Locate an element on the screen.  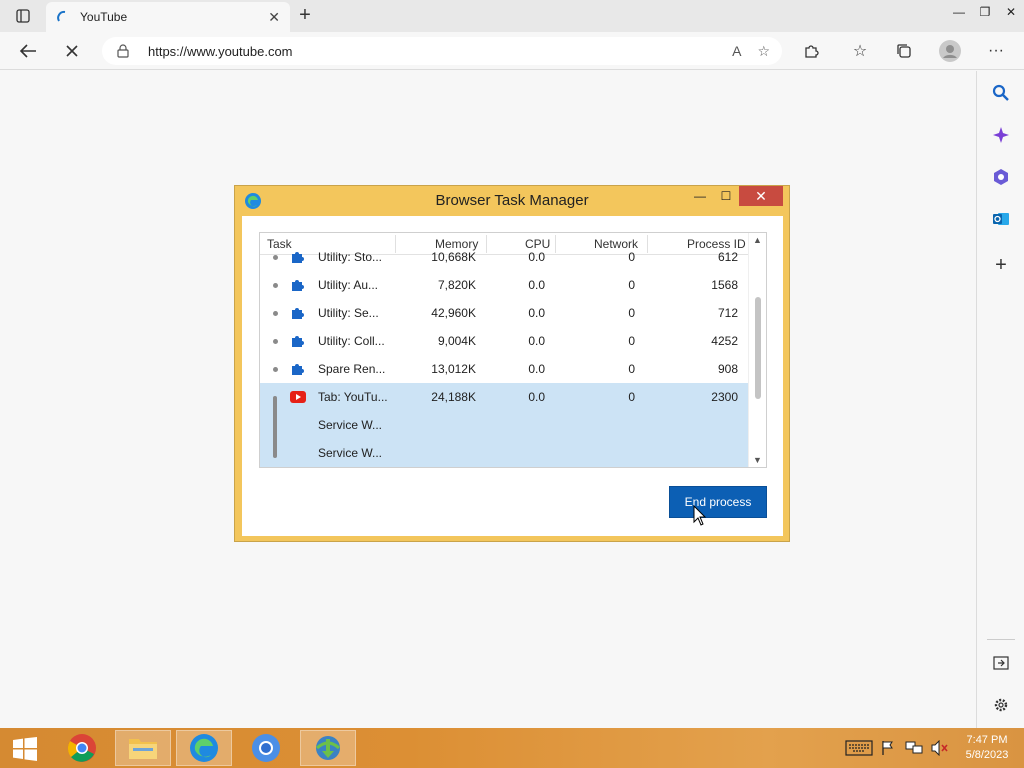
minimize-window-button: — is located at coordinates (959, 12).